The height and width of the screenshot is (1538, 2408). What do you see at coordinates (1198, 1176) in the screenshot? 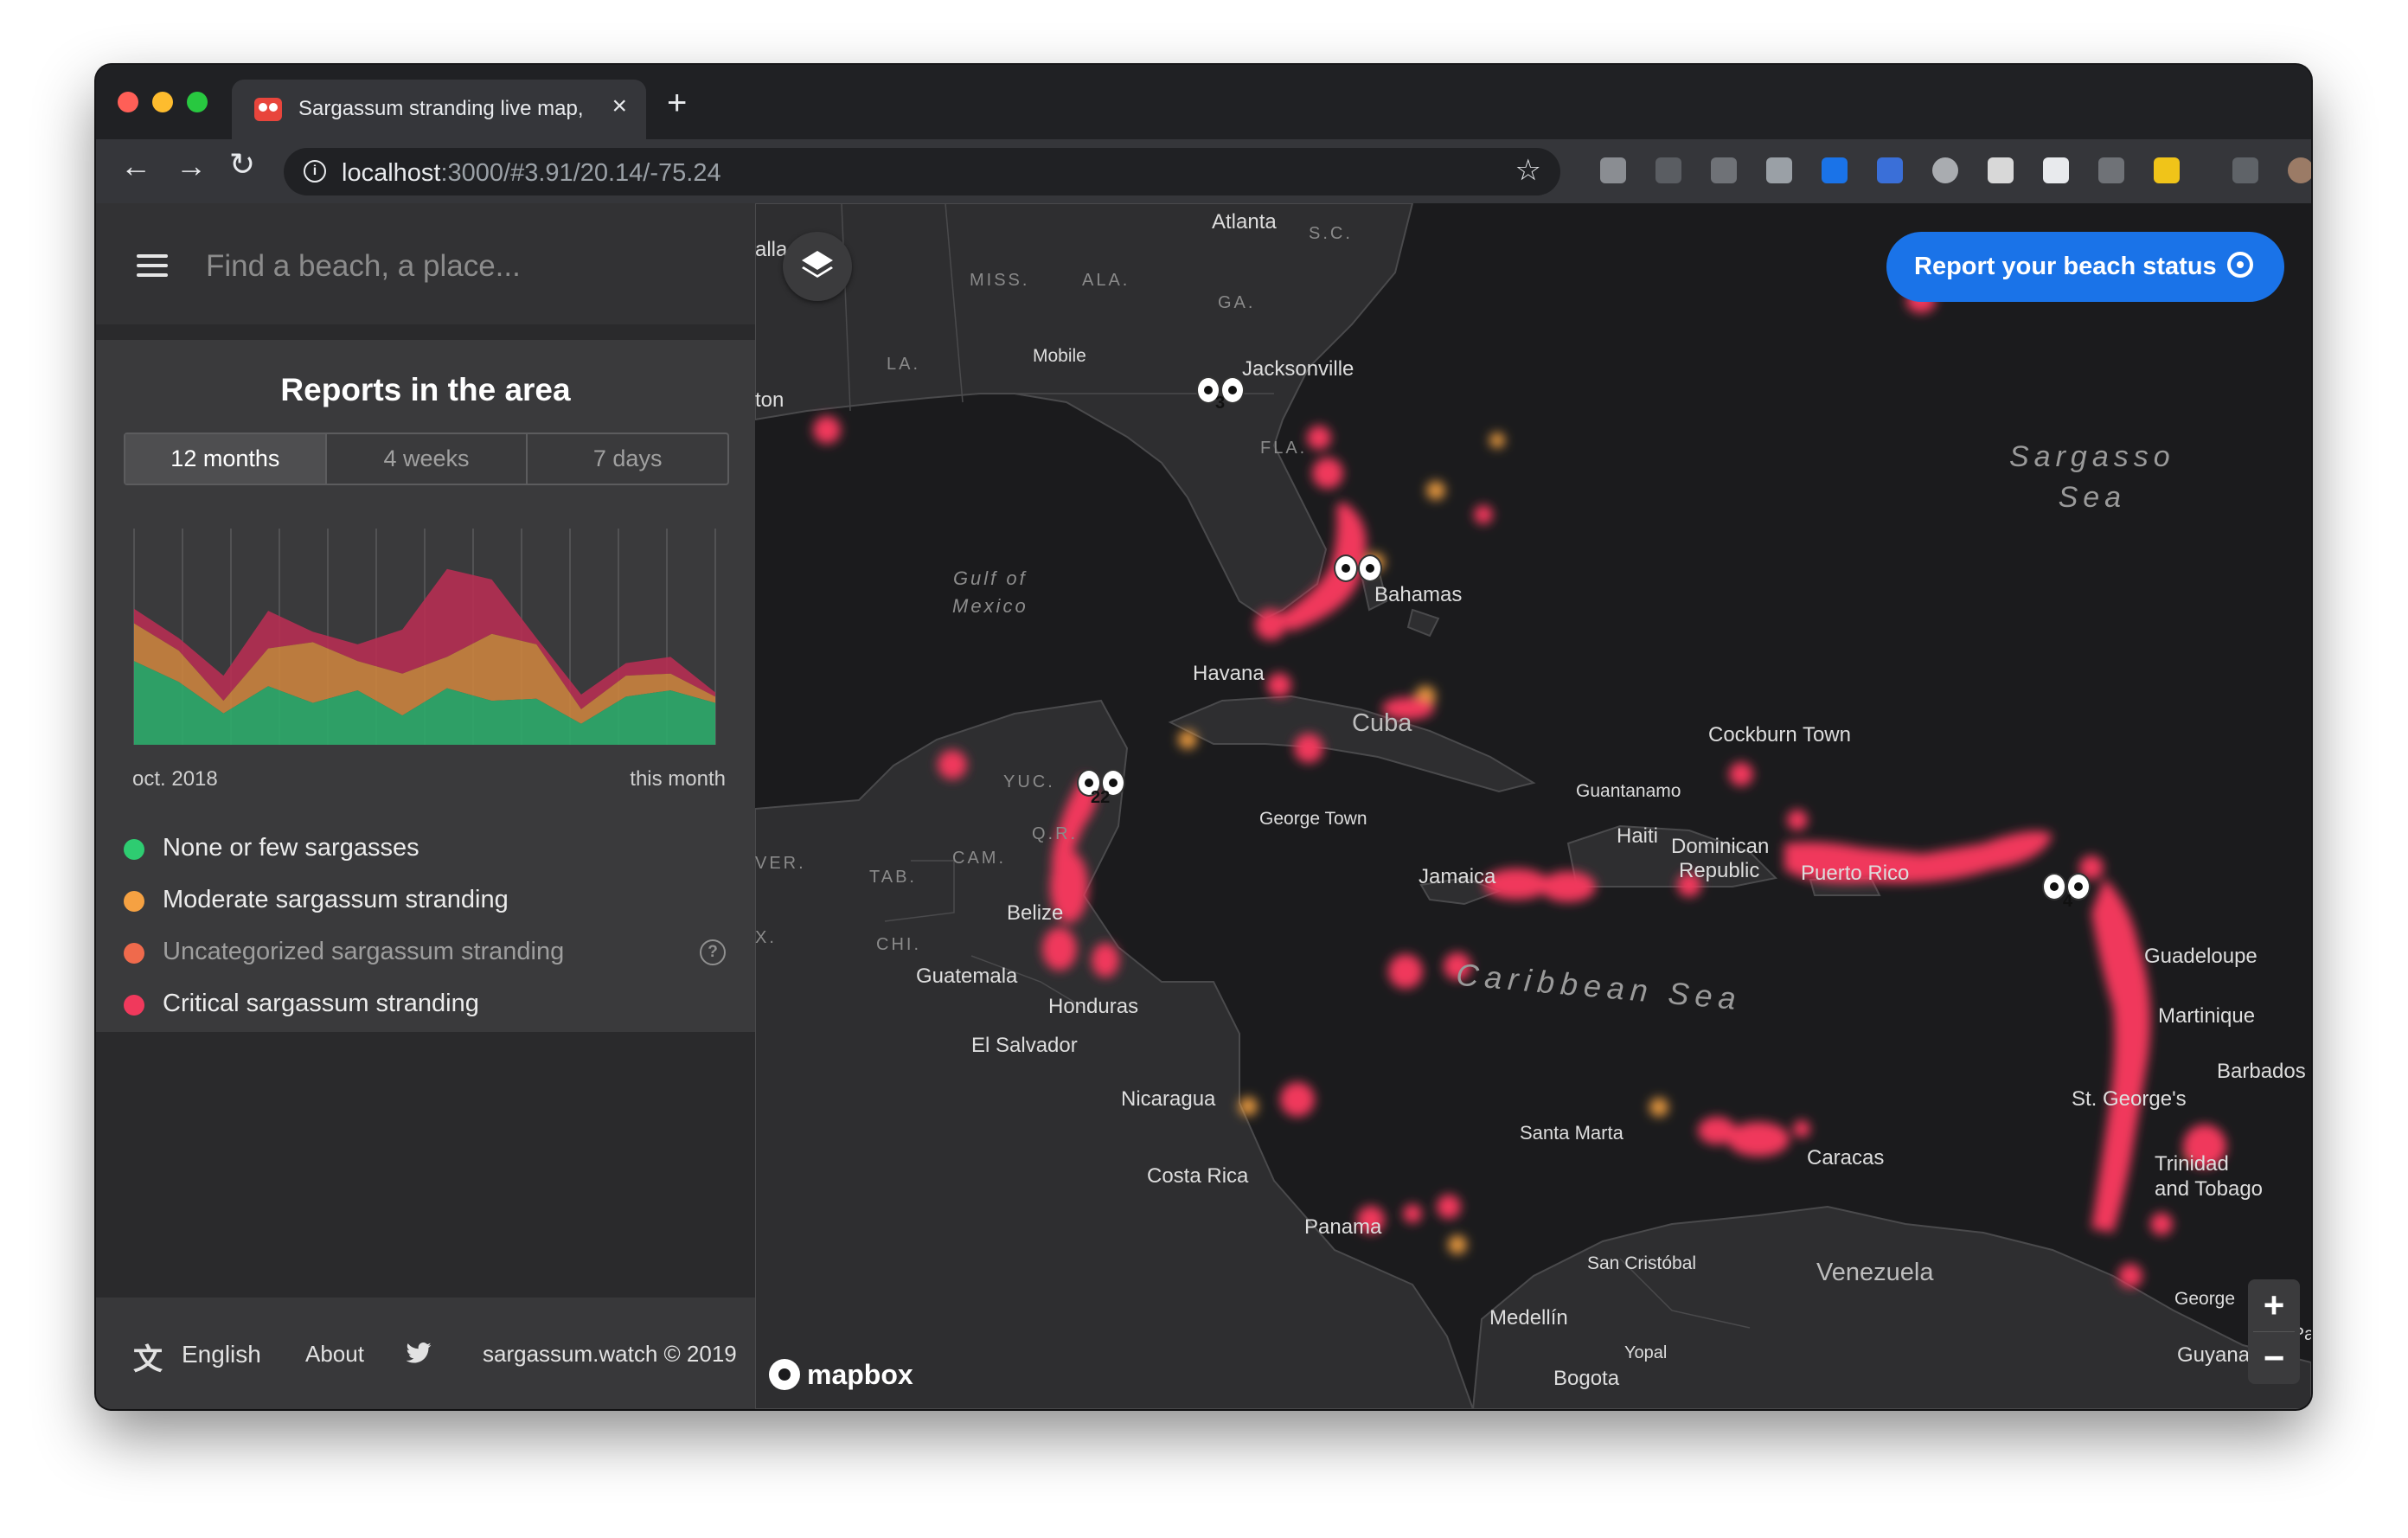
I see `map-label-costa-rica: Costa Rica` at bounding box center [1198, 1176].